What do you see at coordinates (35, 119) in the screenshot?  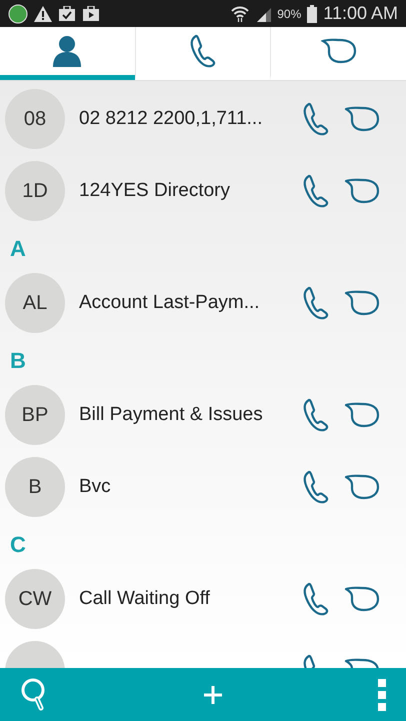 I see `avatar: 08` at bounding box center [35, 119].